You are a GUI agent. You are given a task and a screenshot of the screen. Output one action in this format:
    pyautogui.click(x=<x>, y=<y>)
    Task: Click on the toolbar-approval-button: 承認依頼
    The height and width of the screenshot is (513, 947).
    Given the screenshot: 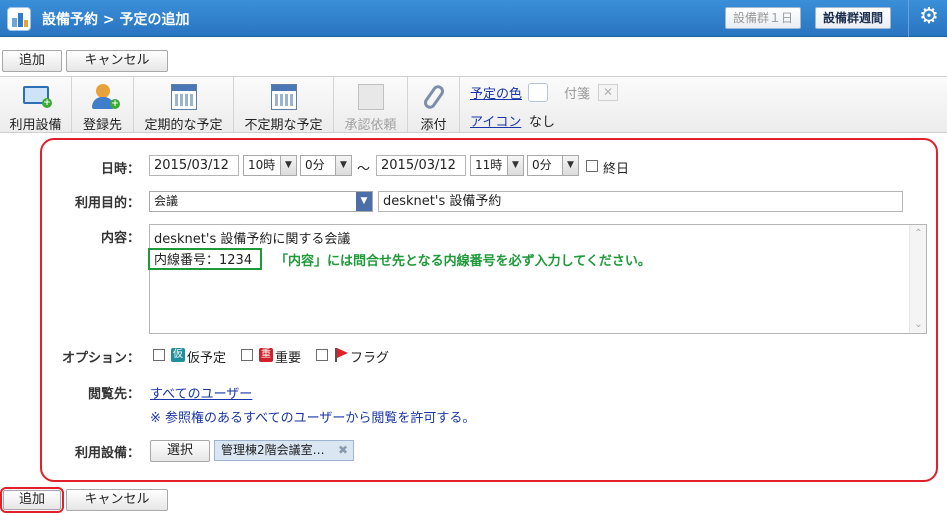 What is the action you would take?
    pyautogui.click(x=371, y=105)
    